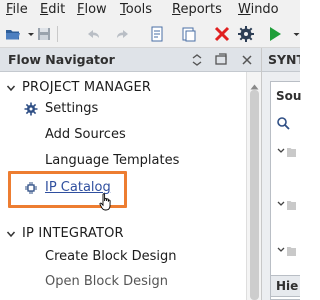 This screenshot has height=300, width=320. I want to click on nav-item-settings: Settings, so click(123, 109).